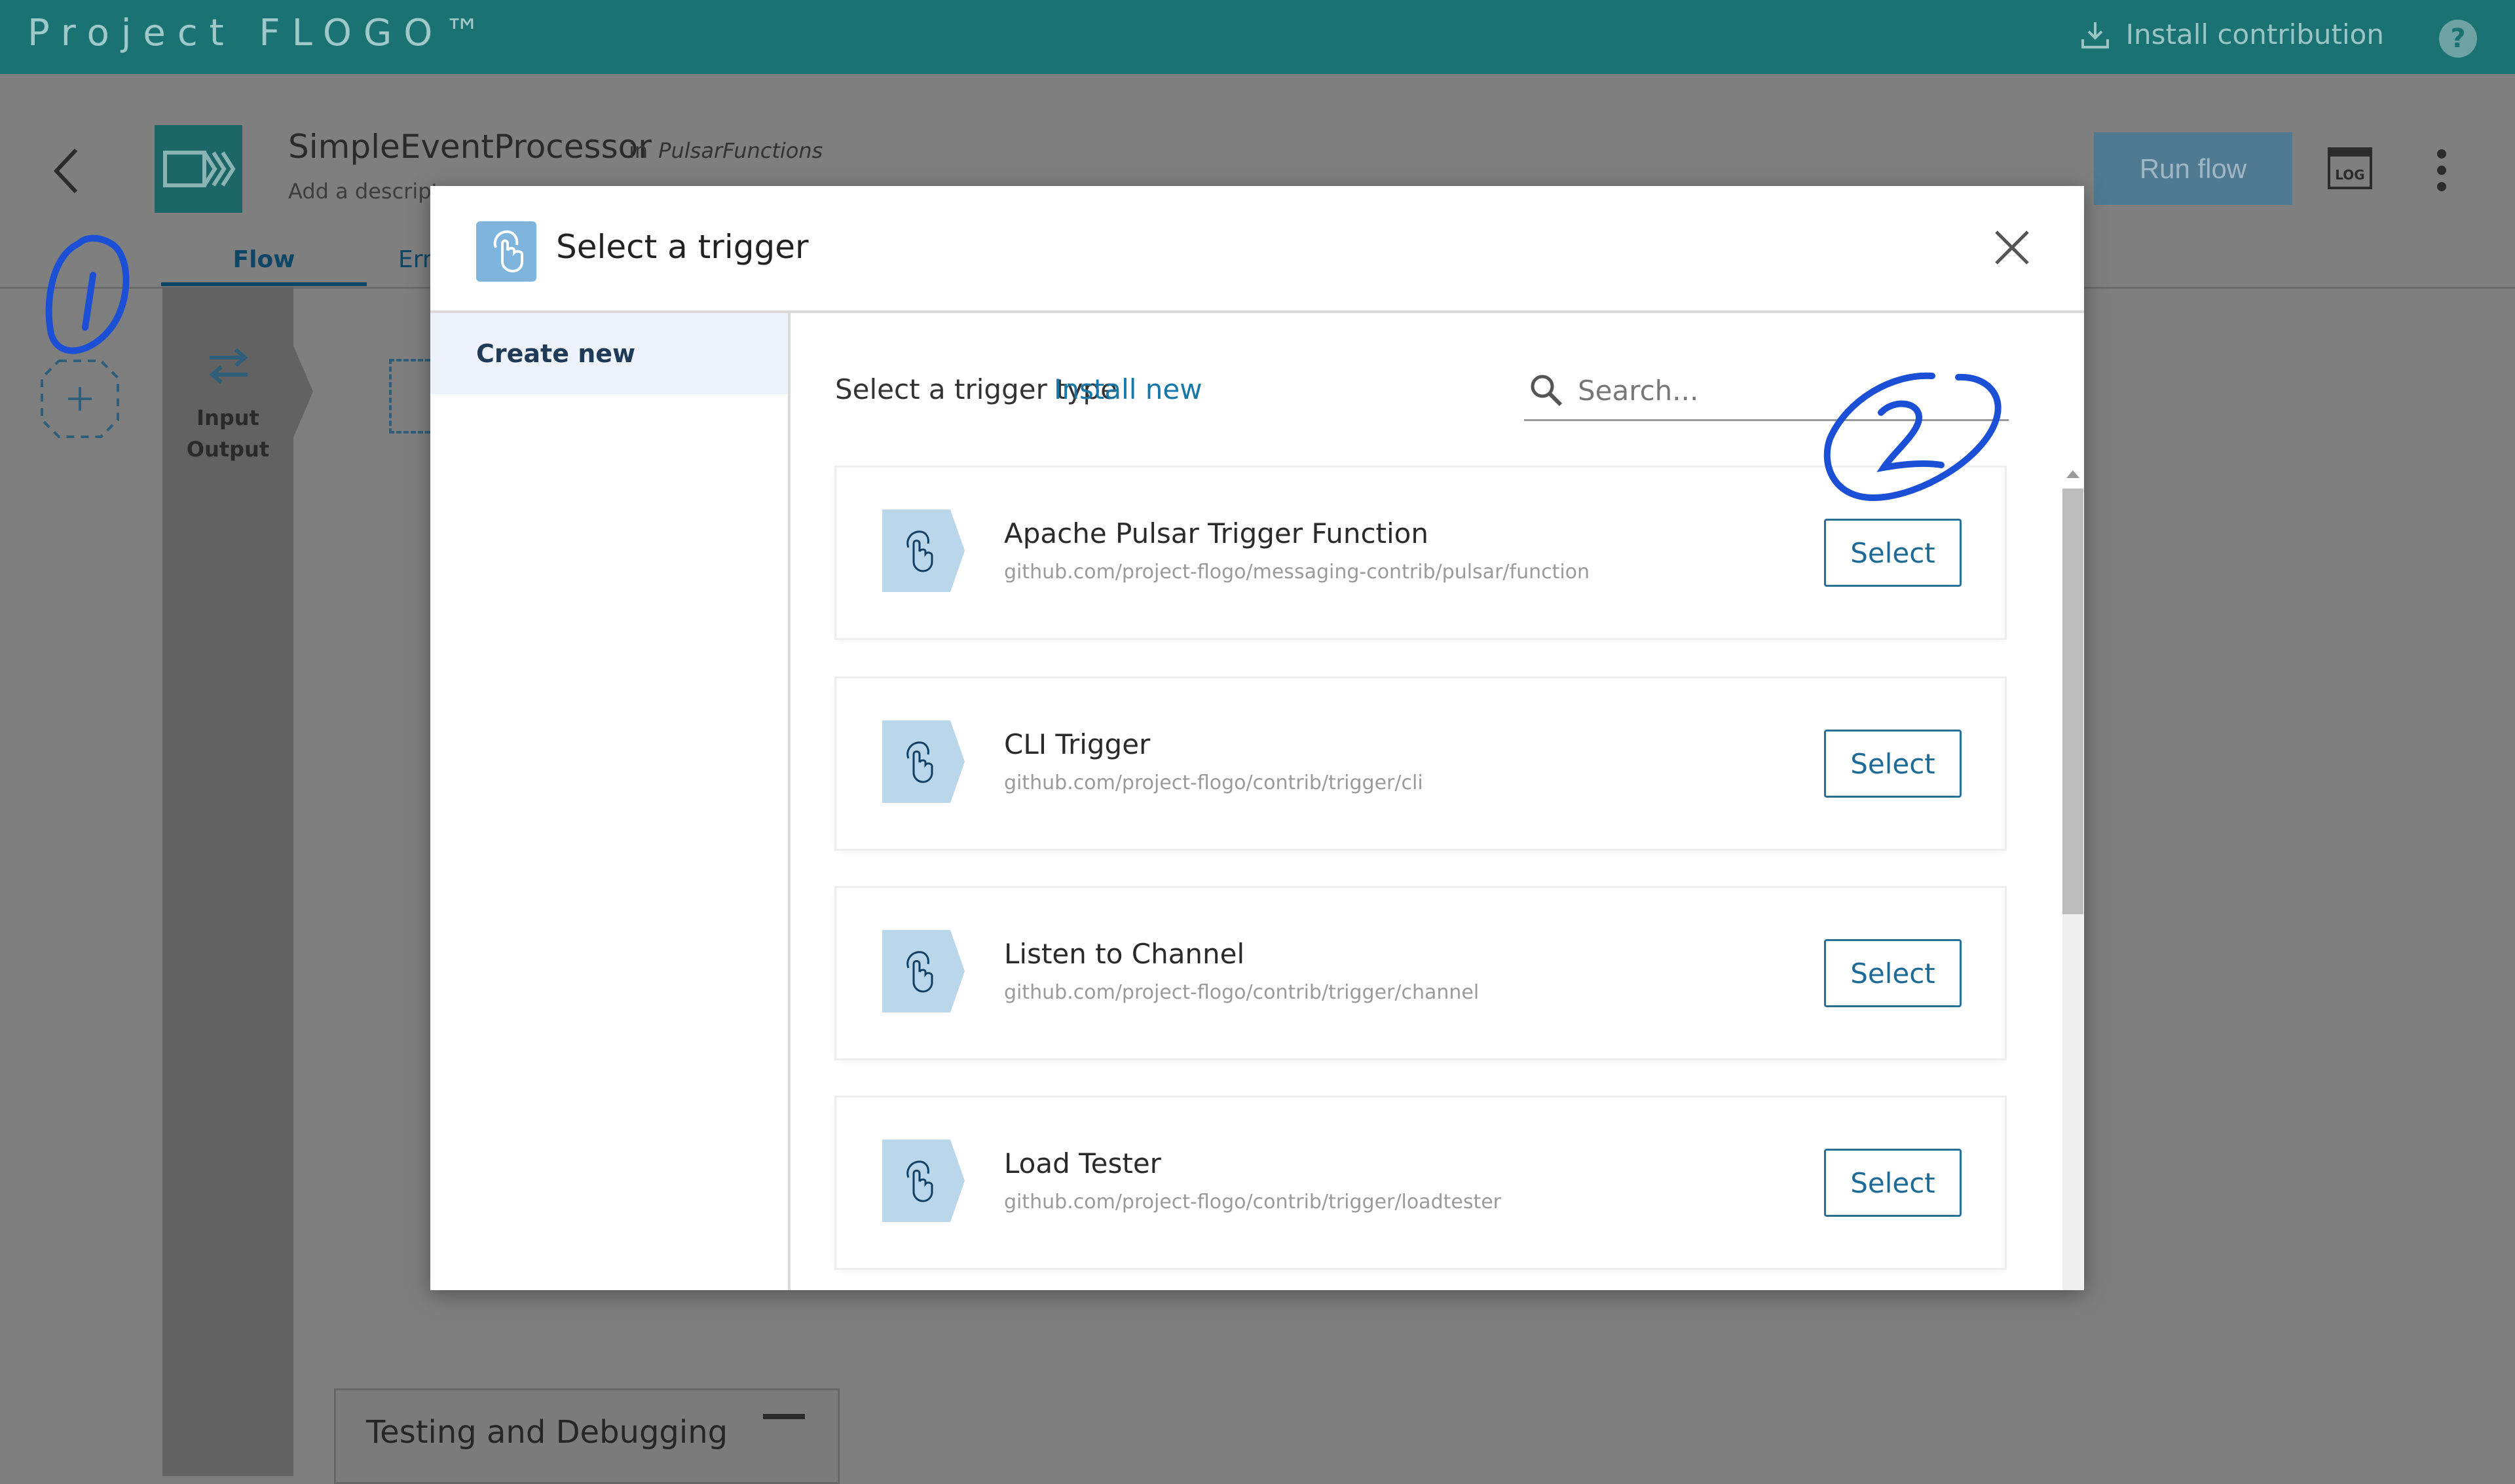 The height and width of the screenshot is (1484, 2515). Describe the element at coordinates (547, 1432) in the screenshot. I see `testing-title: Testing and Debugging` at that location.